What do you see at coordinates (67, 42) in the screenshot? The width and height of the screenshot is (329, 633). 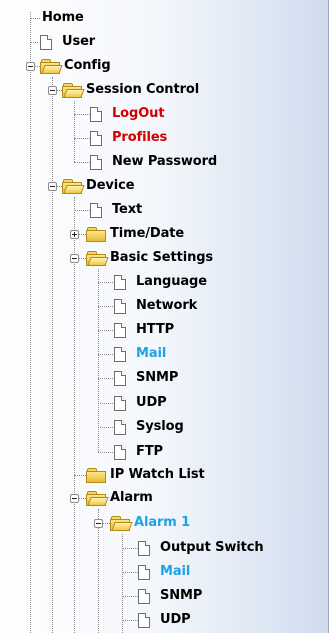 I see `tree-item-user: User` at bounding box center [67, 42].